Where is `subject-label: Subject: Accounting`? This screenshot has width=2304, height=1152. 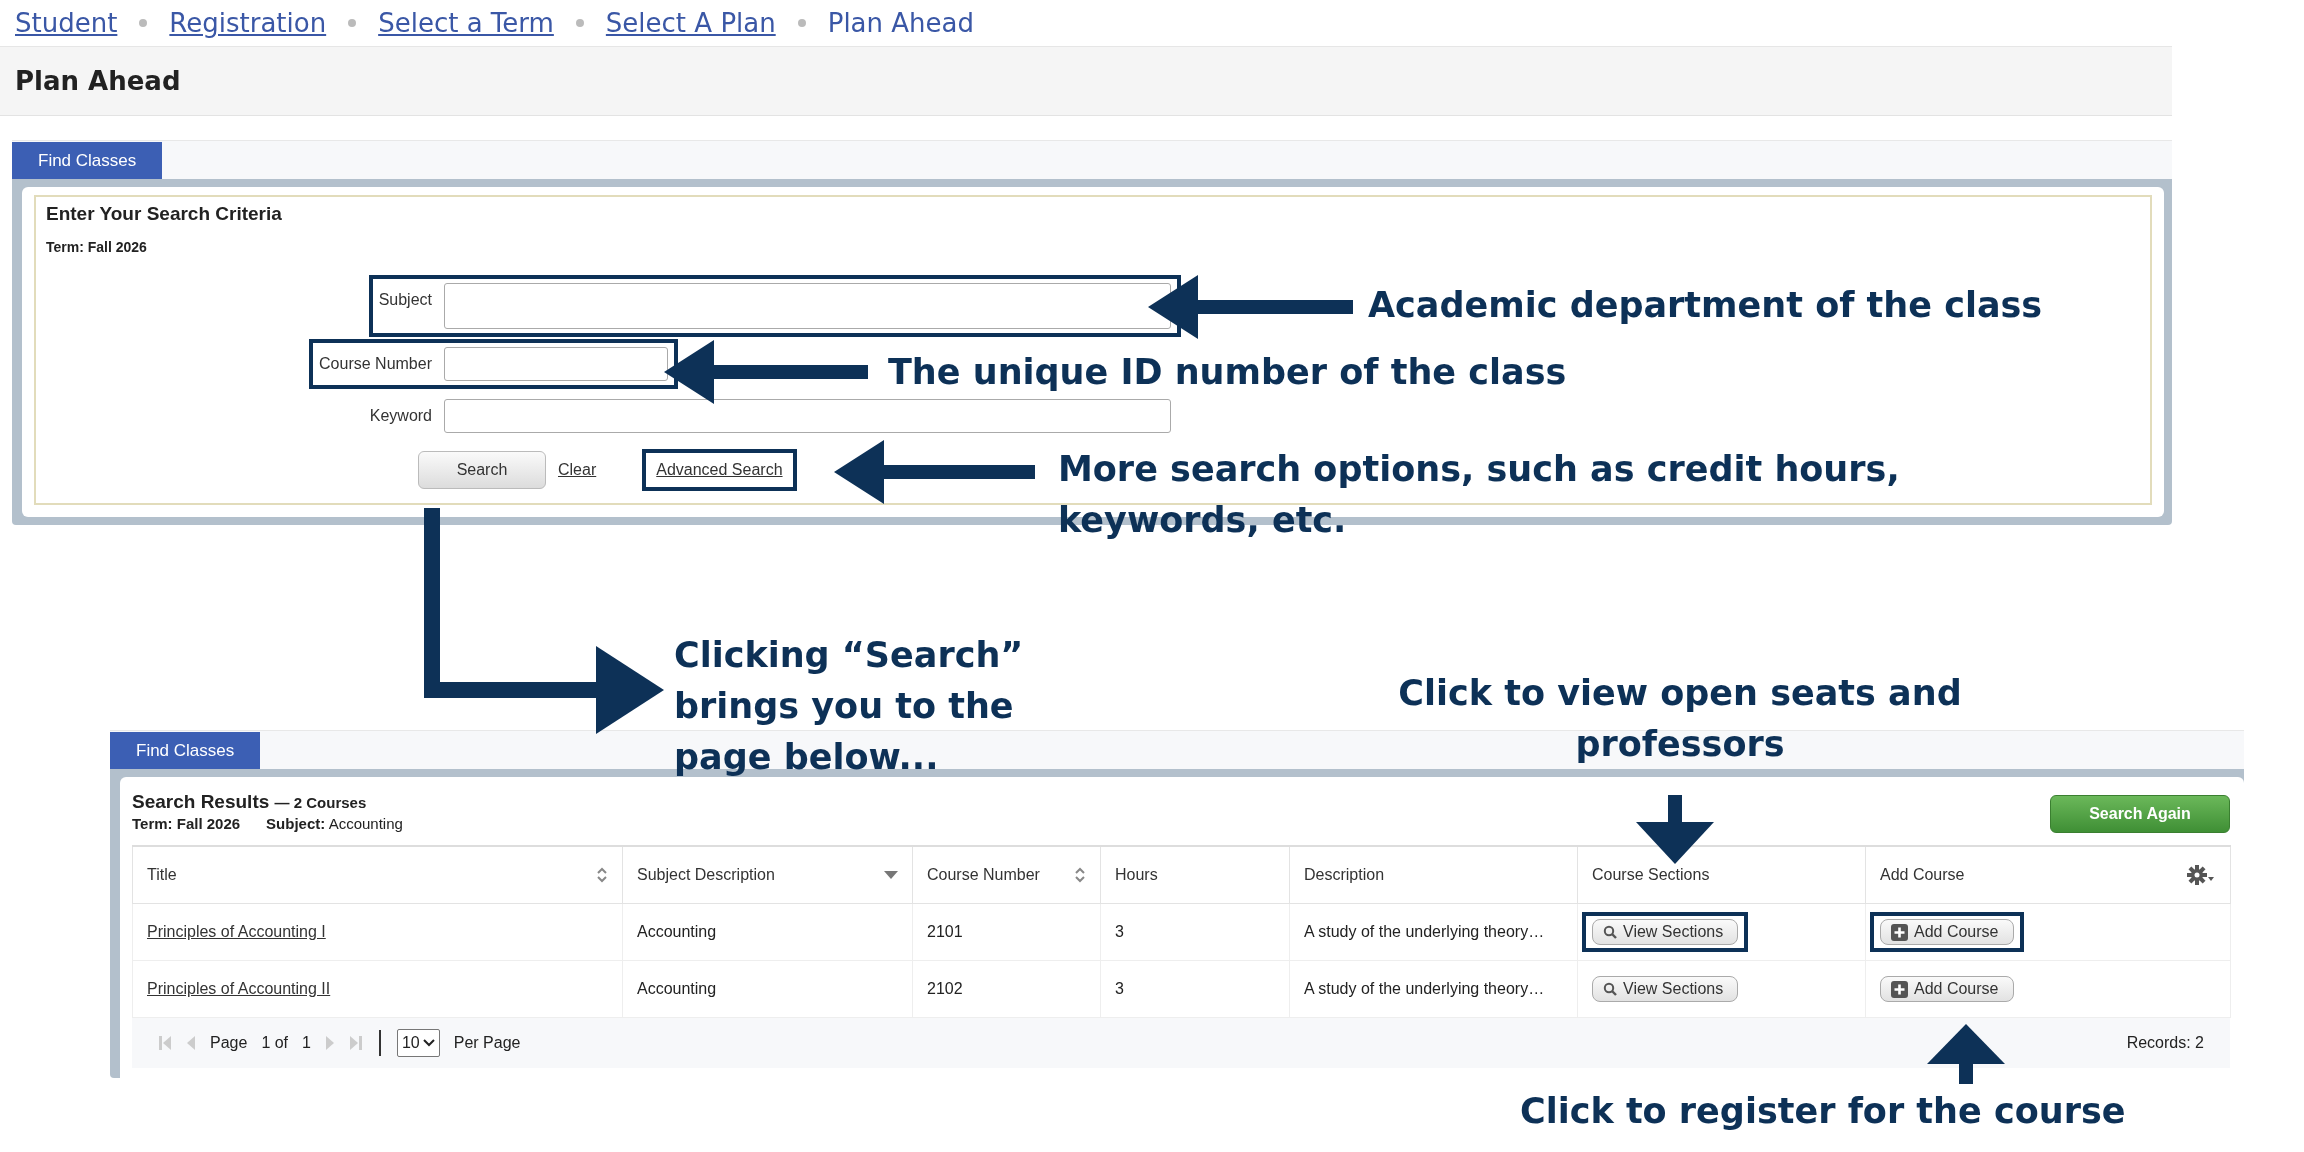 subject-label: Subject: Accounting is located at coordinates (334, 823).